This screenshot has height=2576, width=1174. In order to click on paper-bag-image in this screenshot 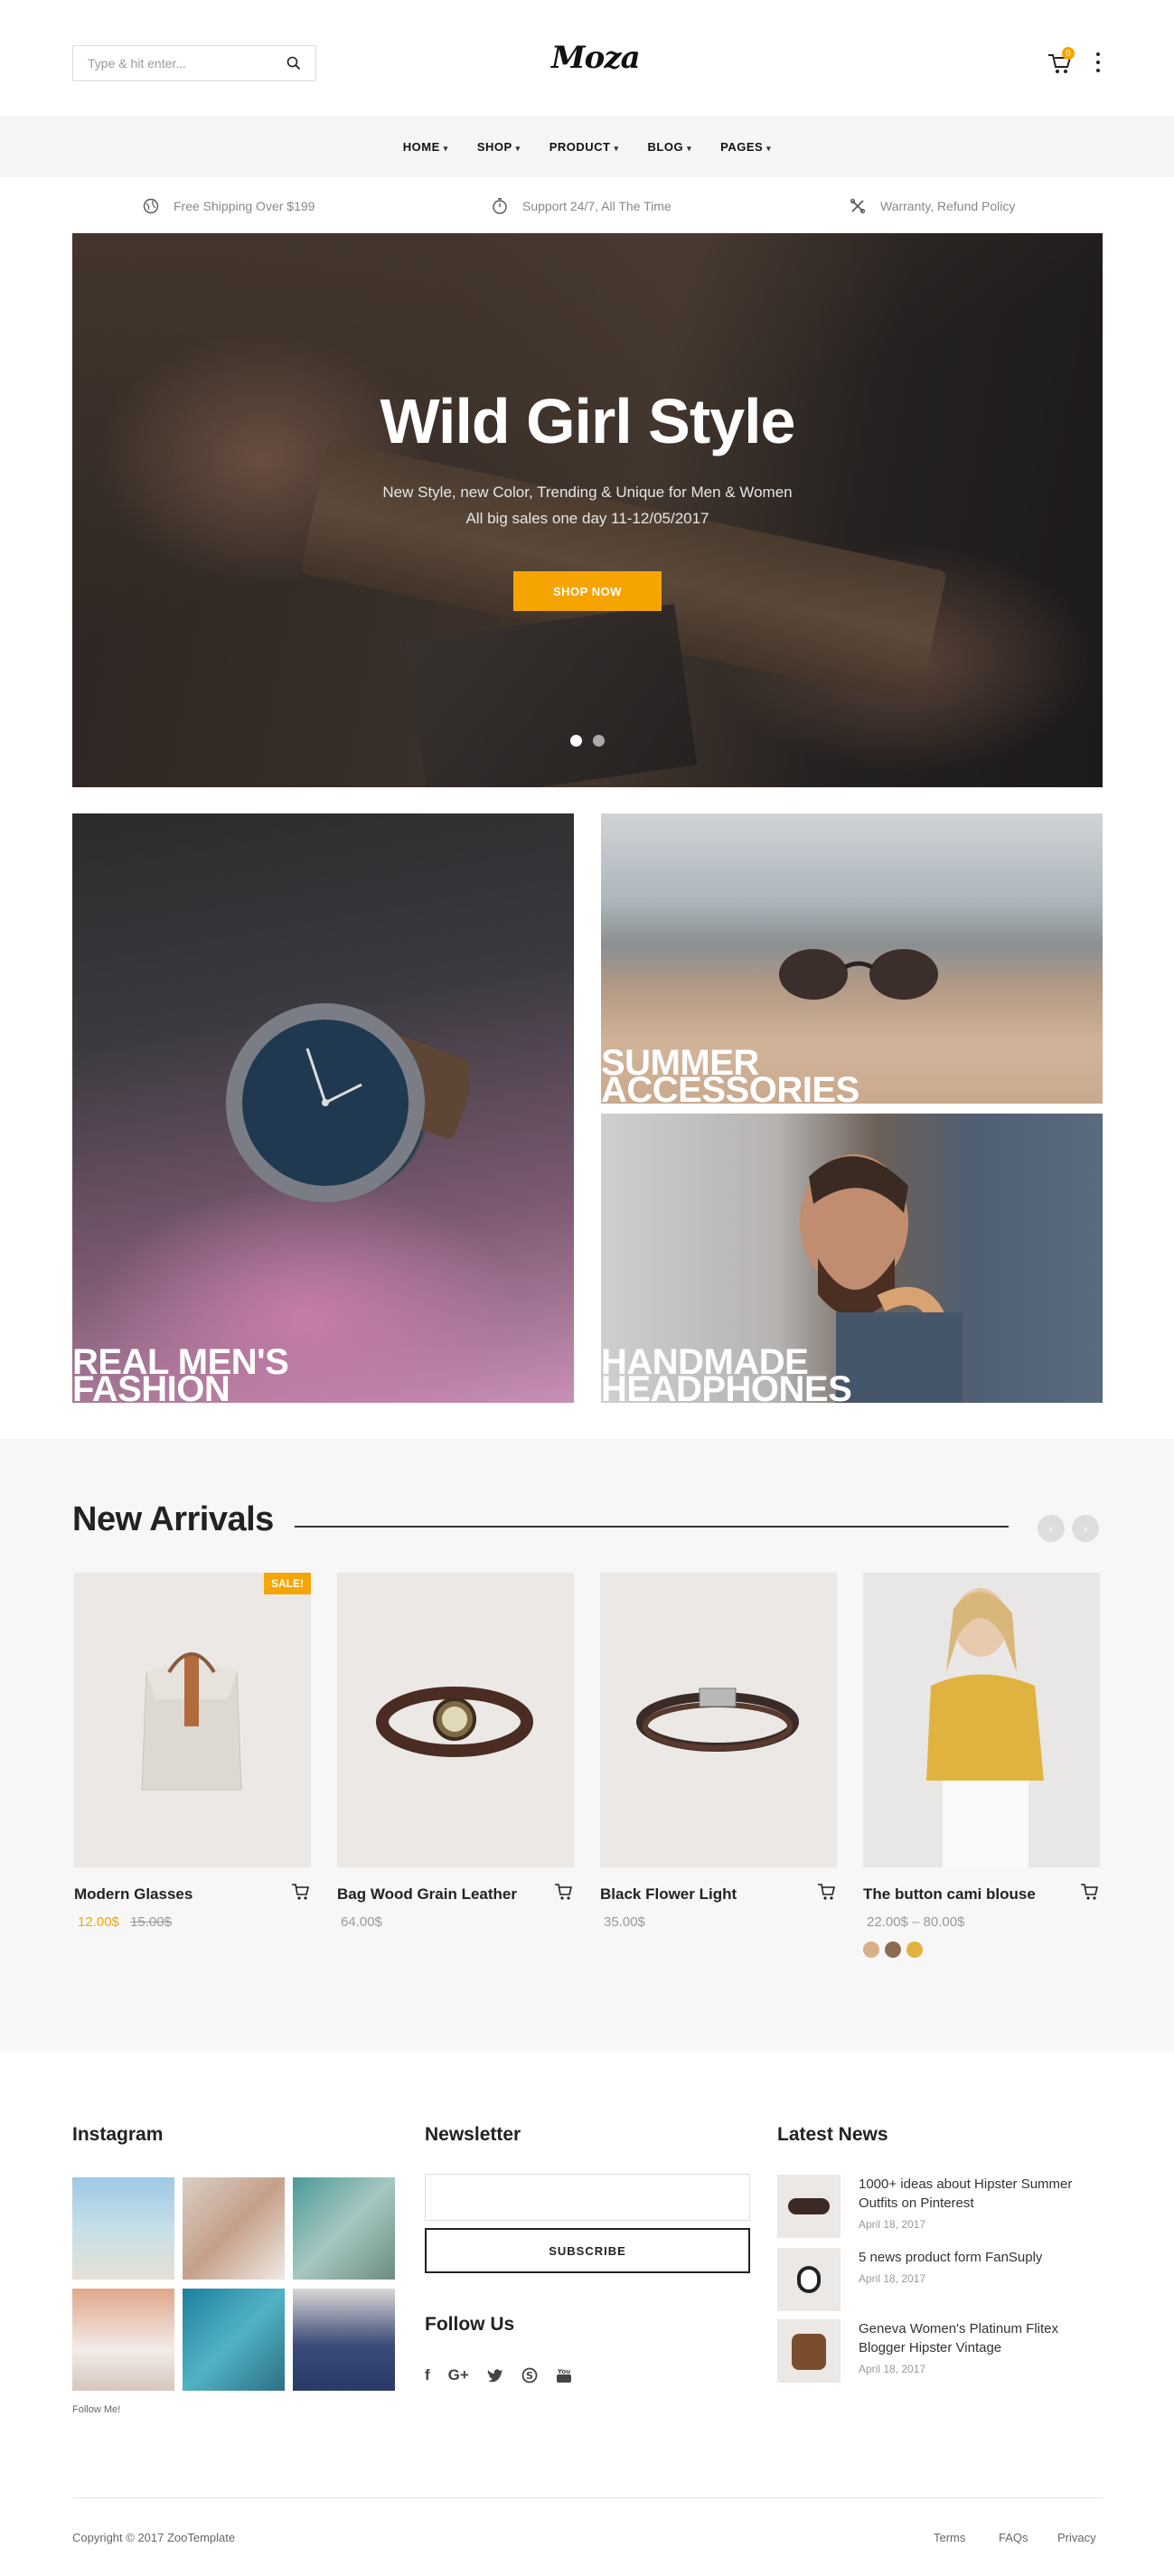, I will do `click(191, 1722)`.